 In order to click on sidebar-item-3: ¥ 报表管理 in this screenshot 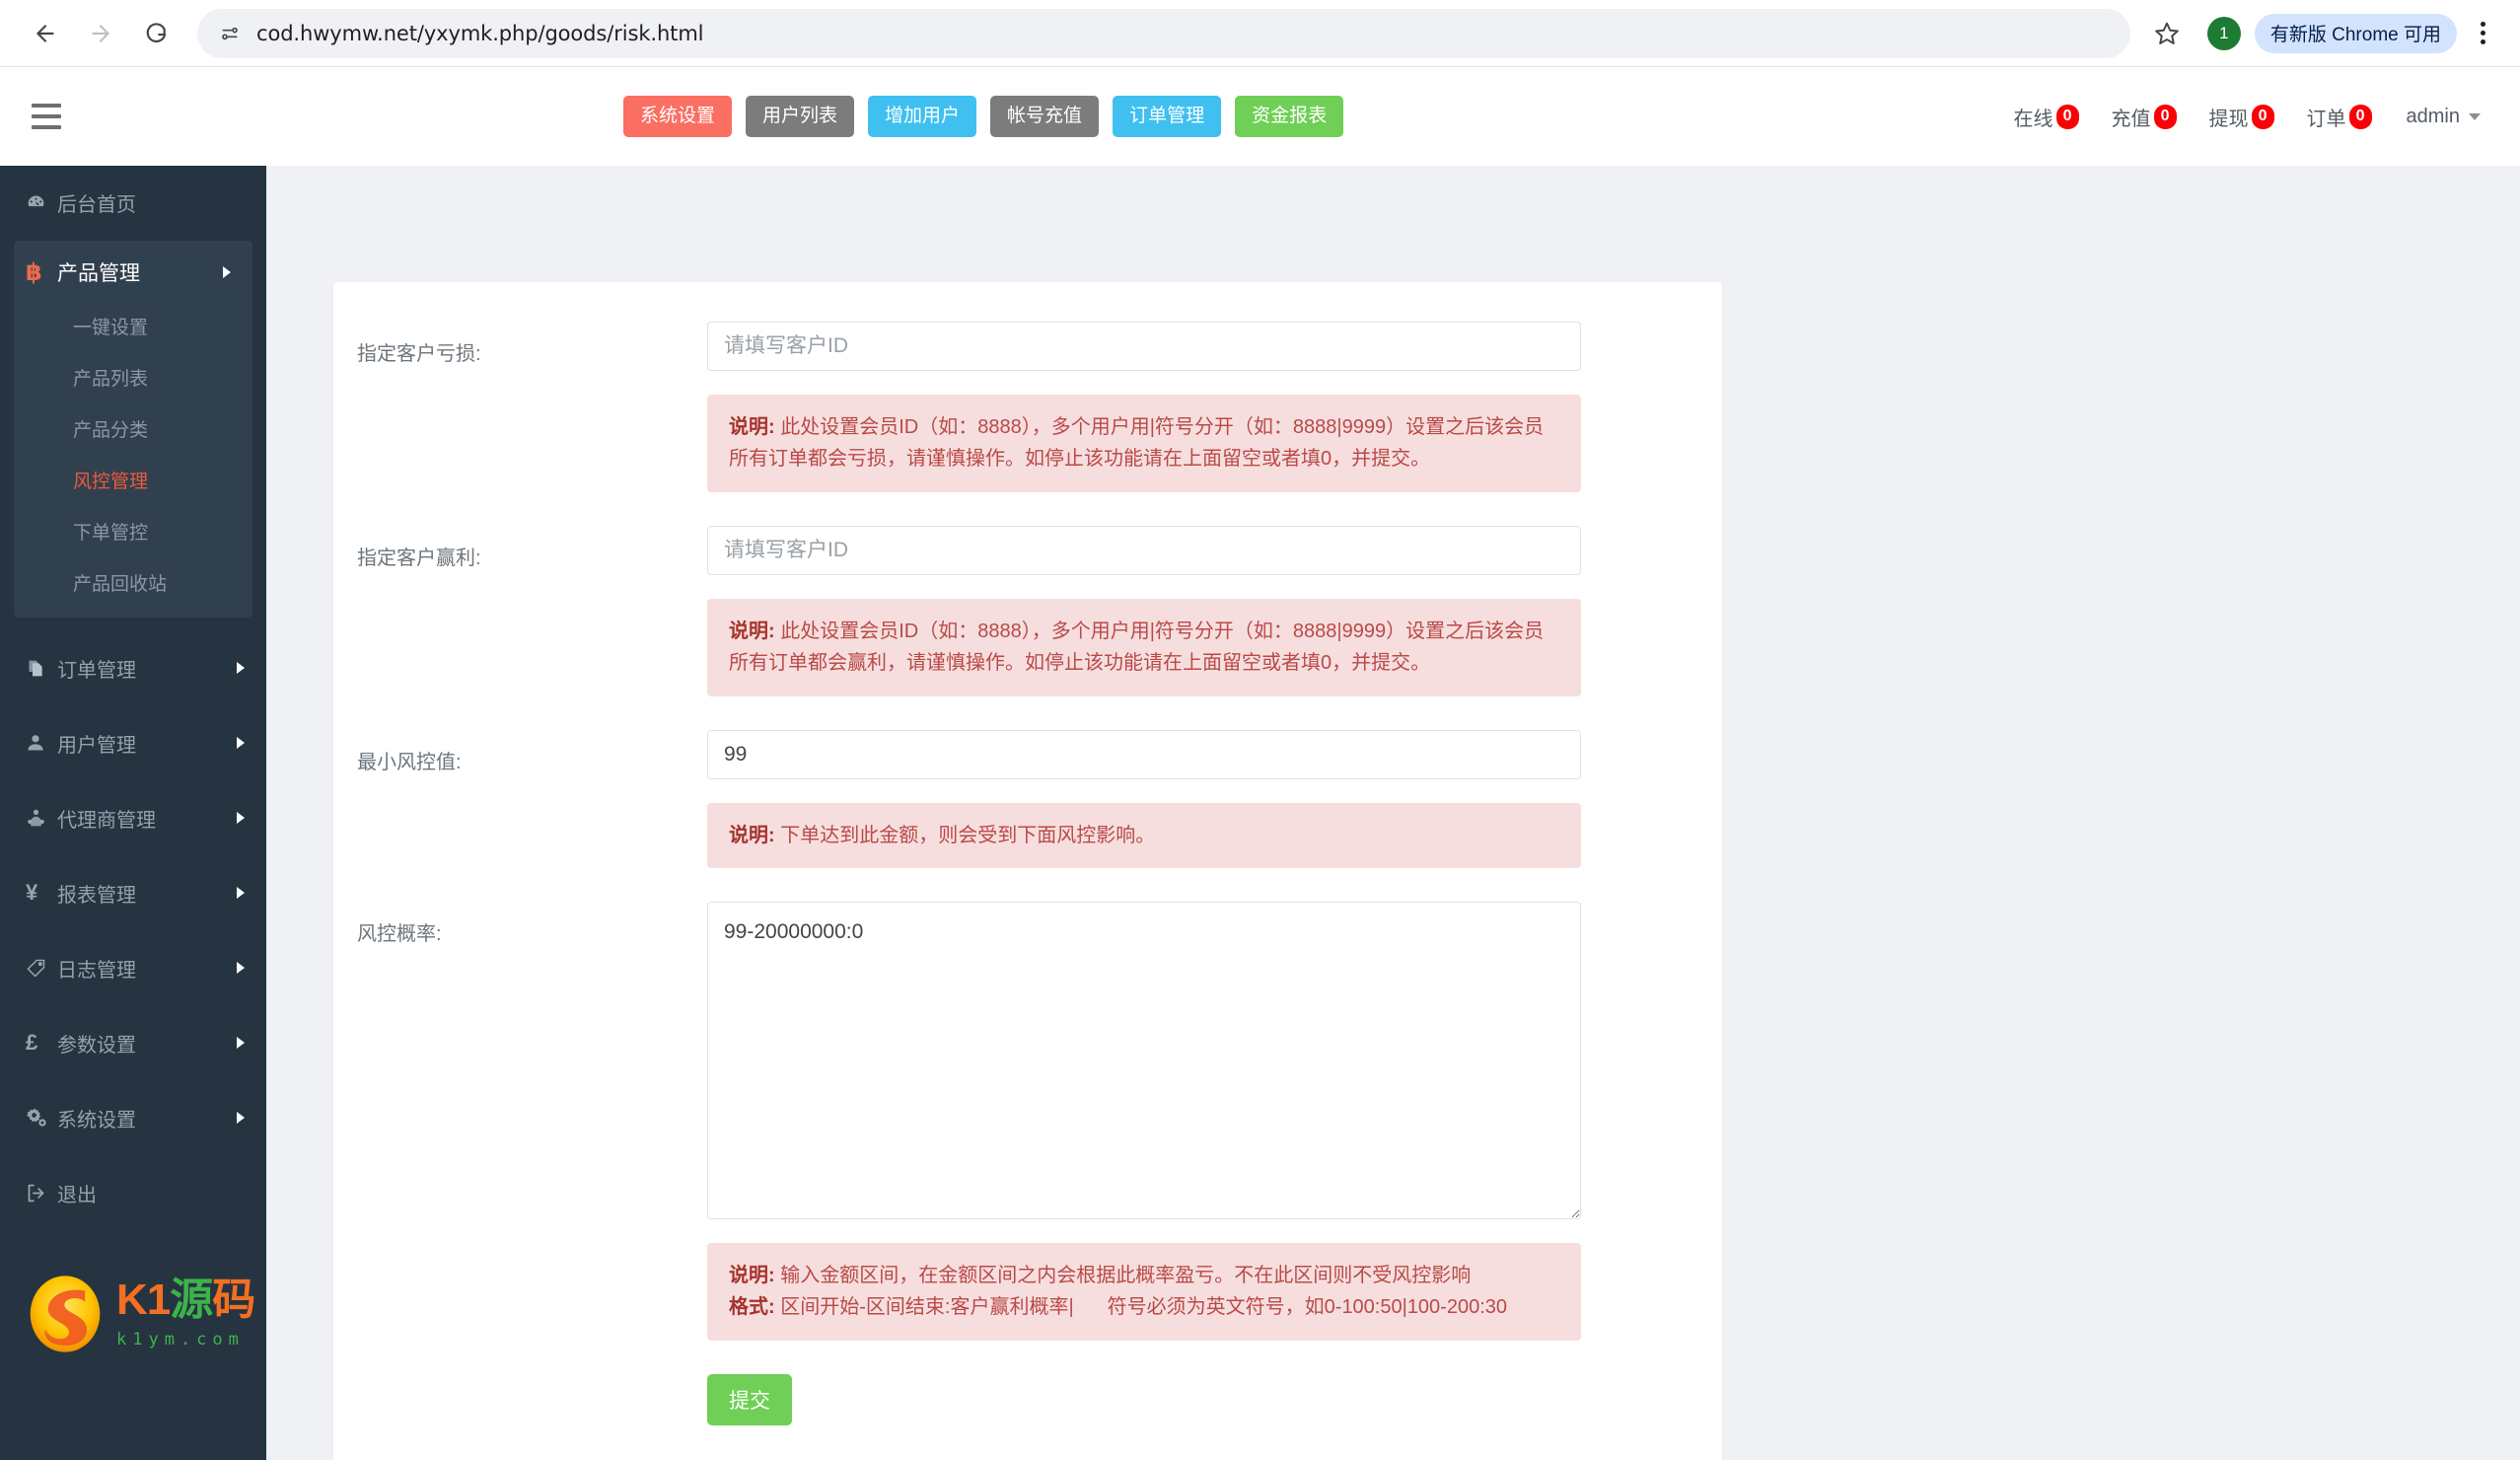, I will do `click(133, 892)`.